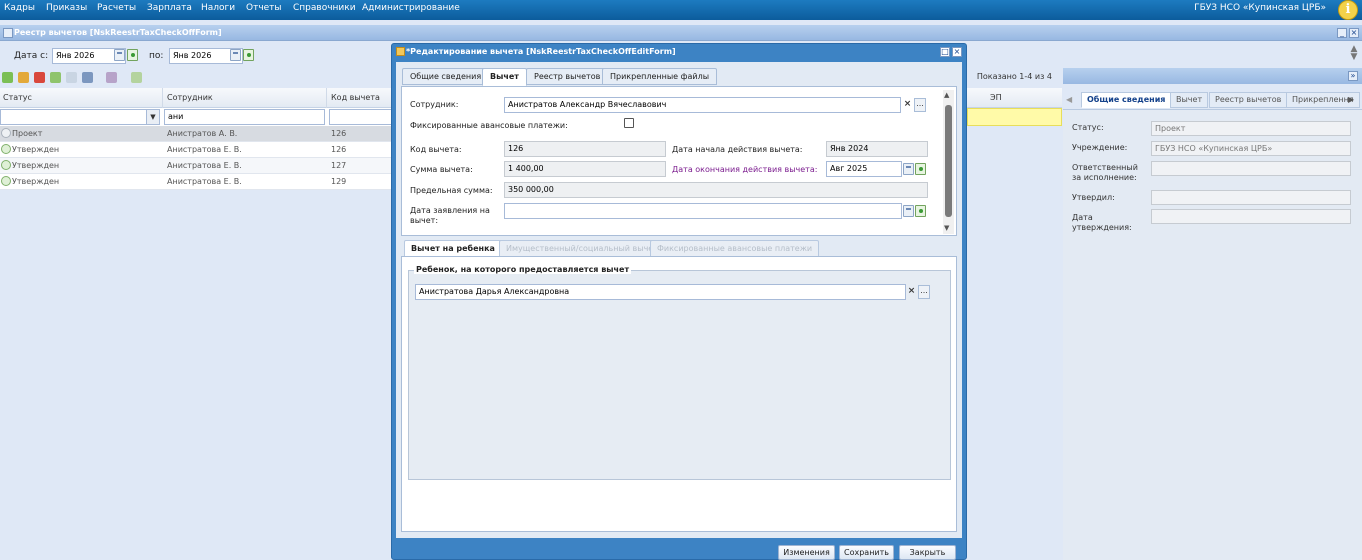 The height and width of the screenshot is (560, 1362). Describe the element at coordinates (1251, 128) in the screenshot. I see `rp-status-value: Проект` at that location.